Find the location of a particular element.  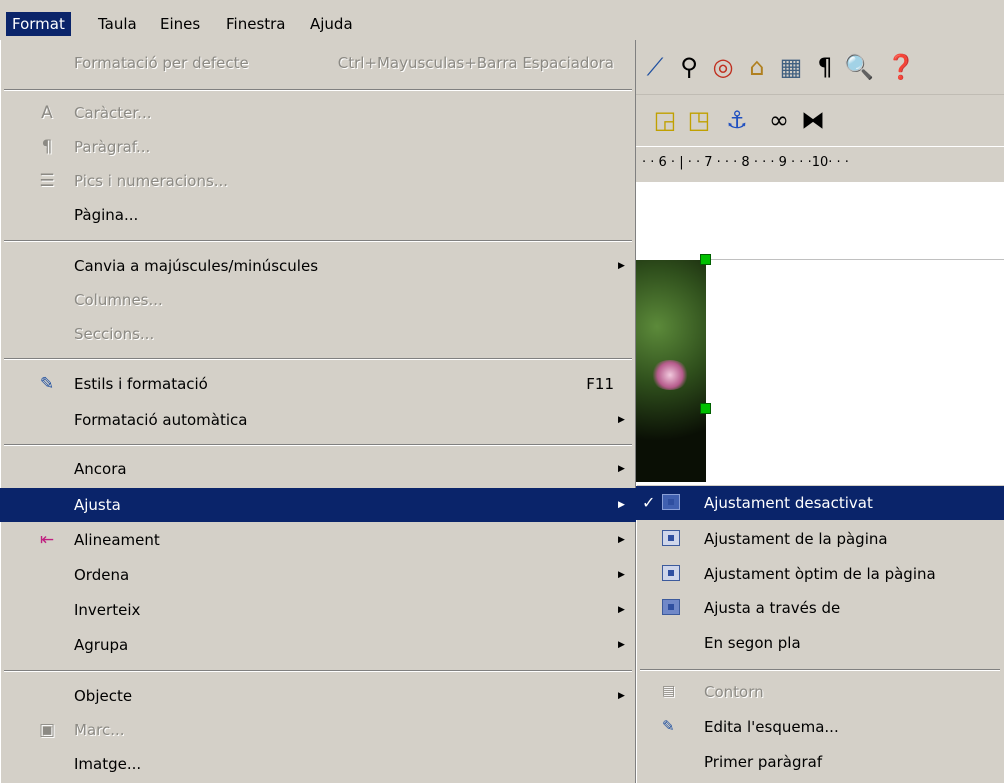

anchor-icon: ⚓ is located at coordinates (737, 120).